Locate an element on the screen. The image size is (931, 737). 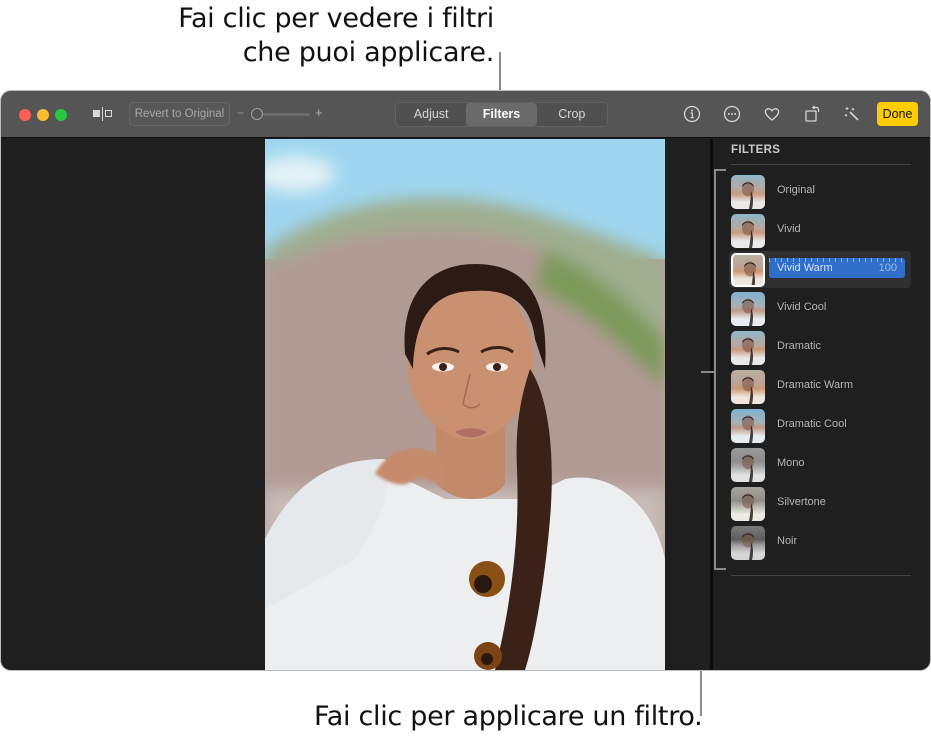
close-window-button is located at coordinates (25, 115).